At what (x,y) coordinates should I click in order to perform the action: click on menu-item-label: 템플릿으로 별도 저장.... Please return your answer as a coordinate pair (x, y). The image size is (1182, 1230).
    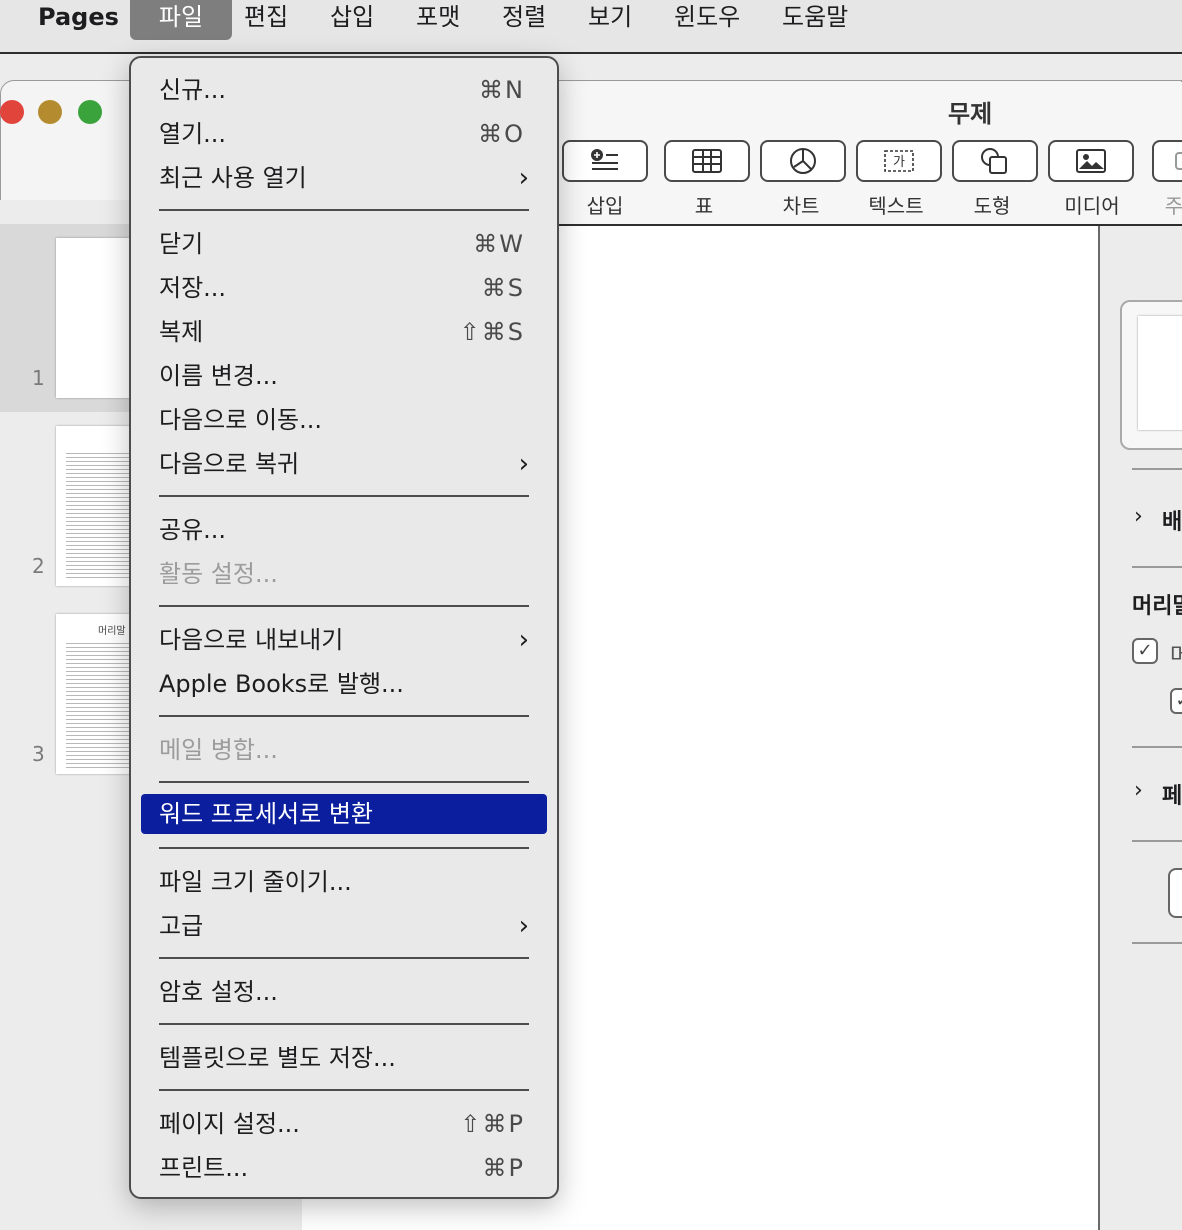
    Looking at the image, I should click on (277, 1058).